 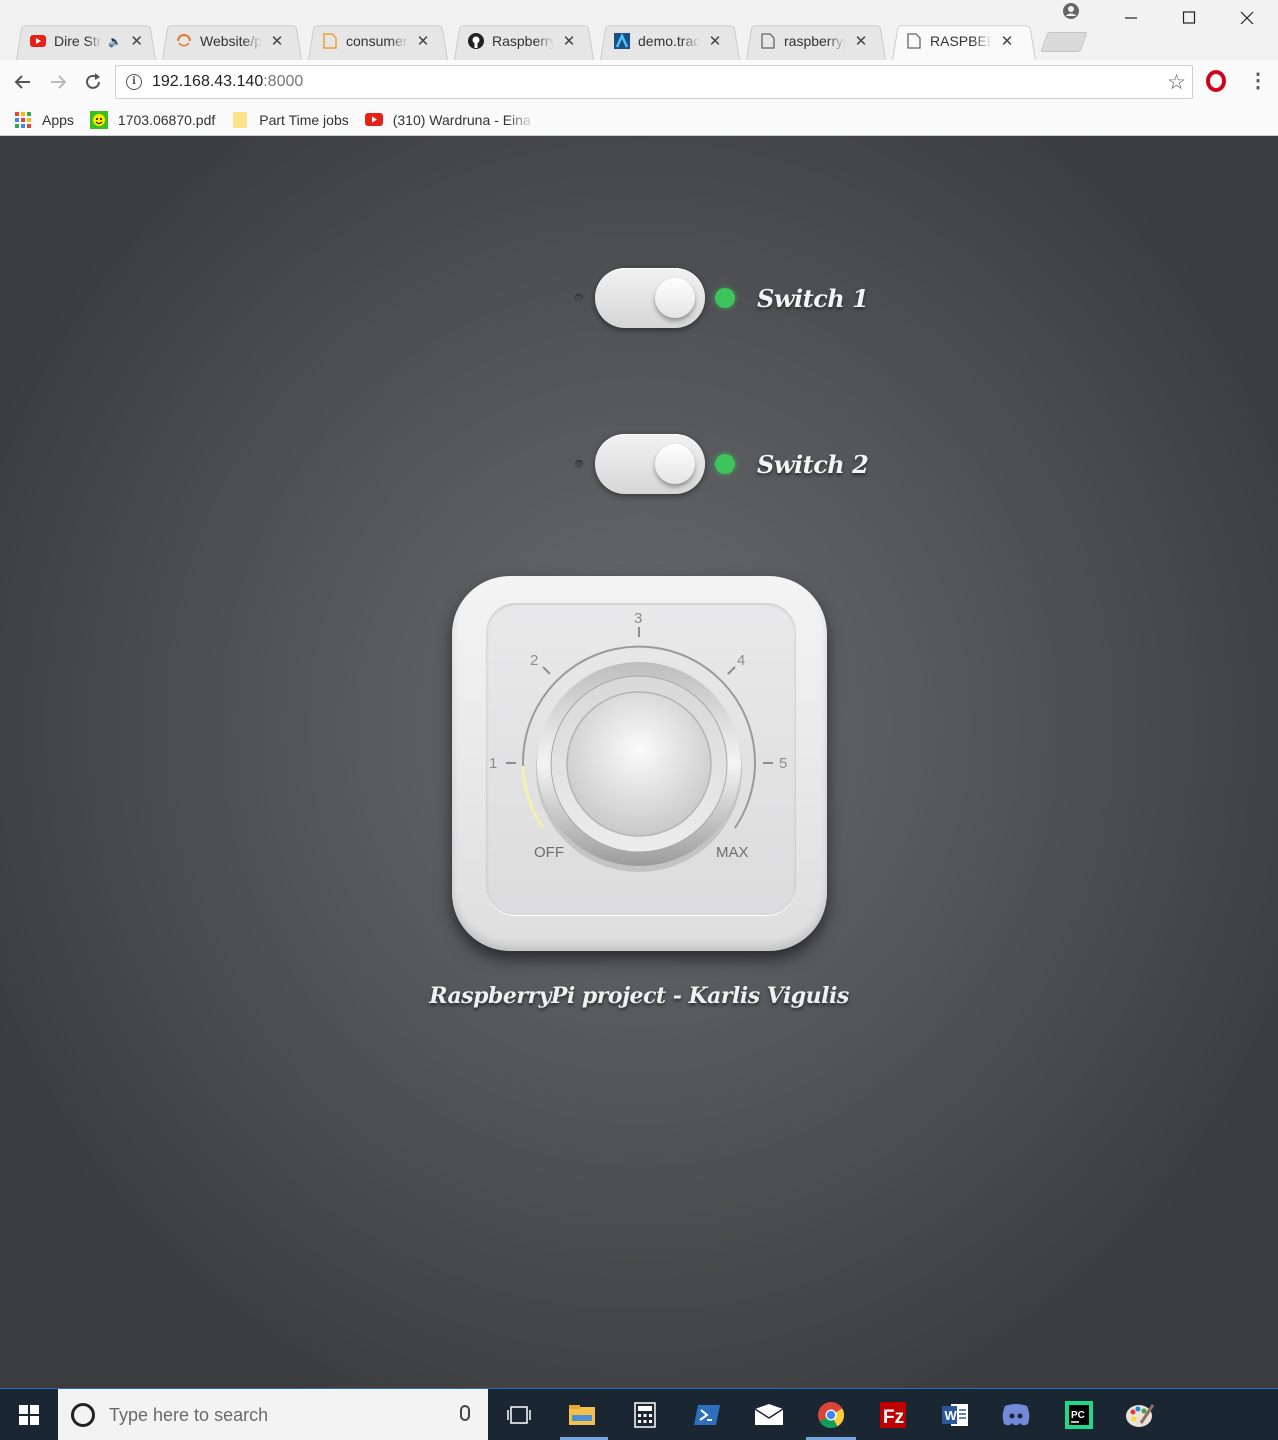 What do you see at coordinates (1176, 82) in the screenshot?
I see `bookmark-star-icon: ☆` at bounding box center [1176, 82].